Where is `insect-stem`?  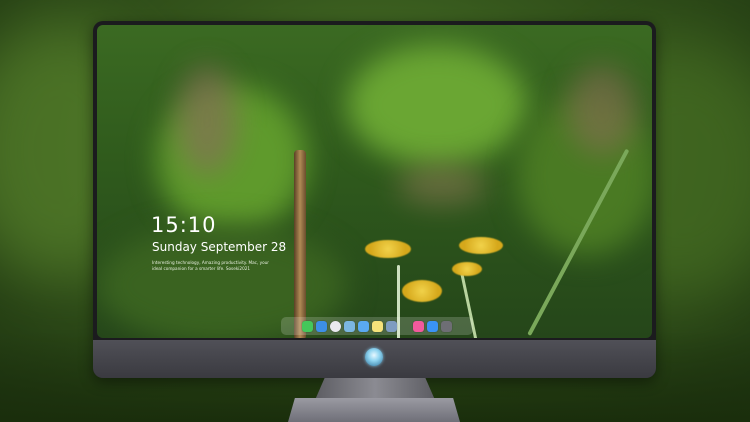 insect-stem is located at coordinates (300, 244).